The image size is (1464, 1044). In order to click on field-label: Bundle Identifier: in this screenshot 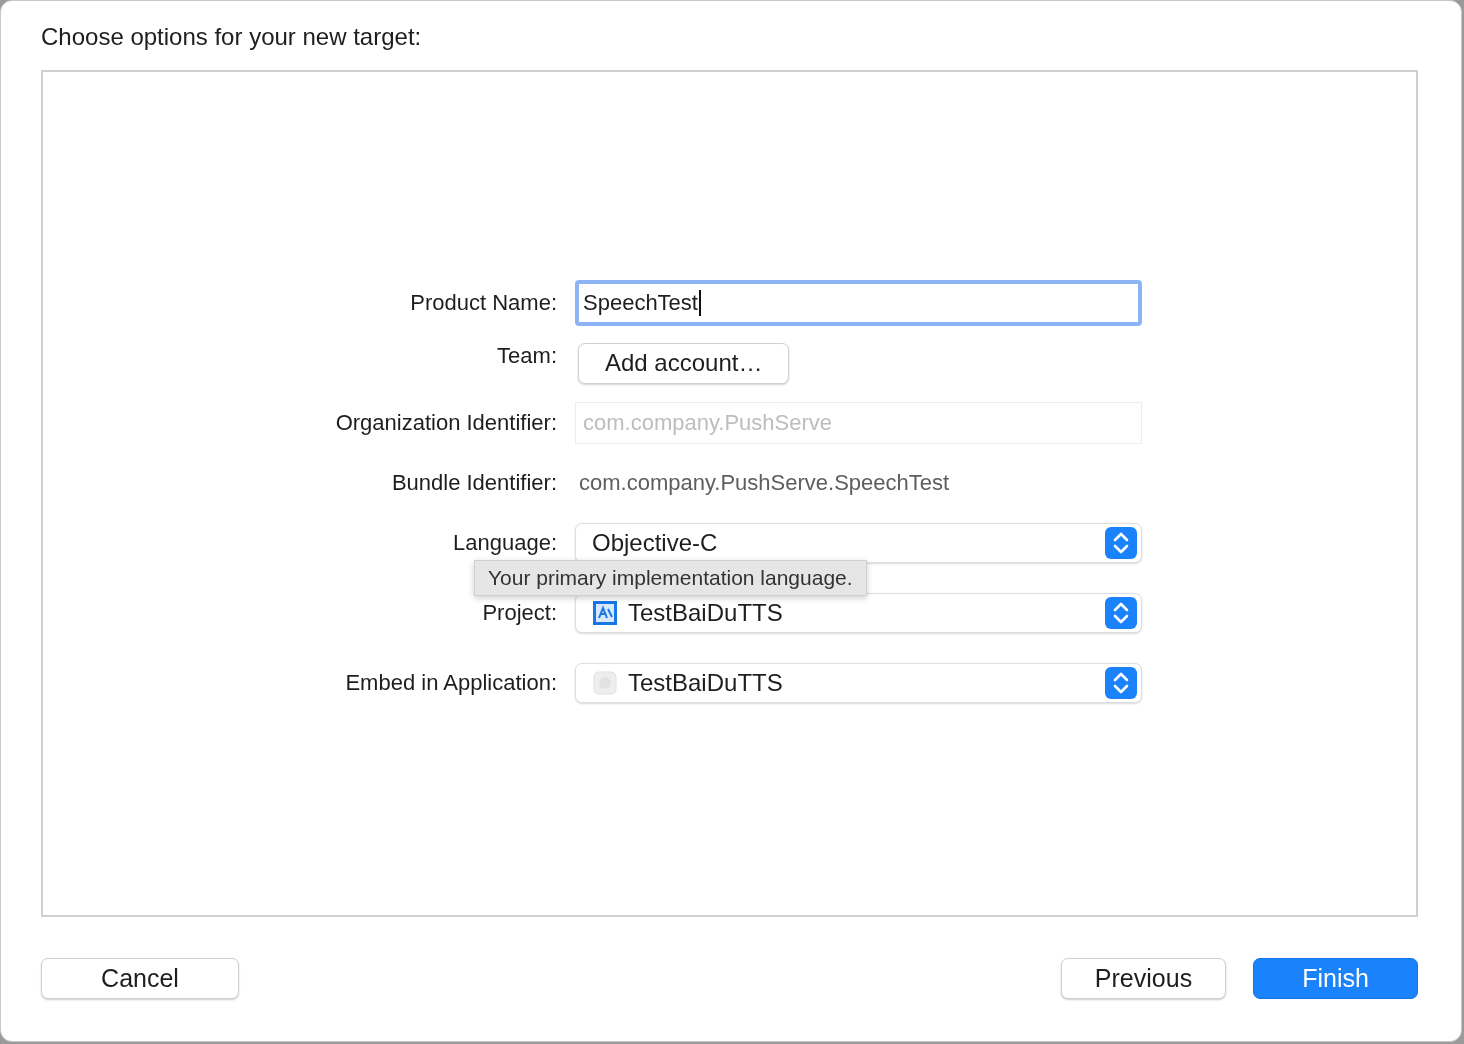, I will do `click(474, 483)`.